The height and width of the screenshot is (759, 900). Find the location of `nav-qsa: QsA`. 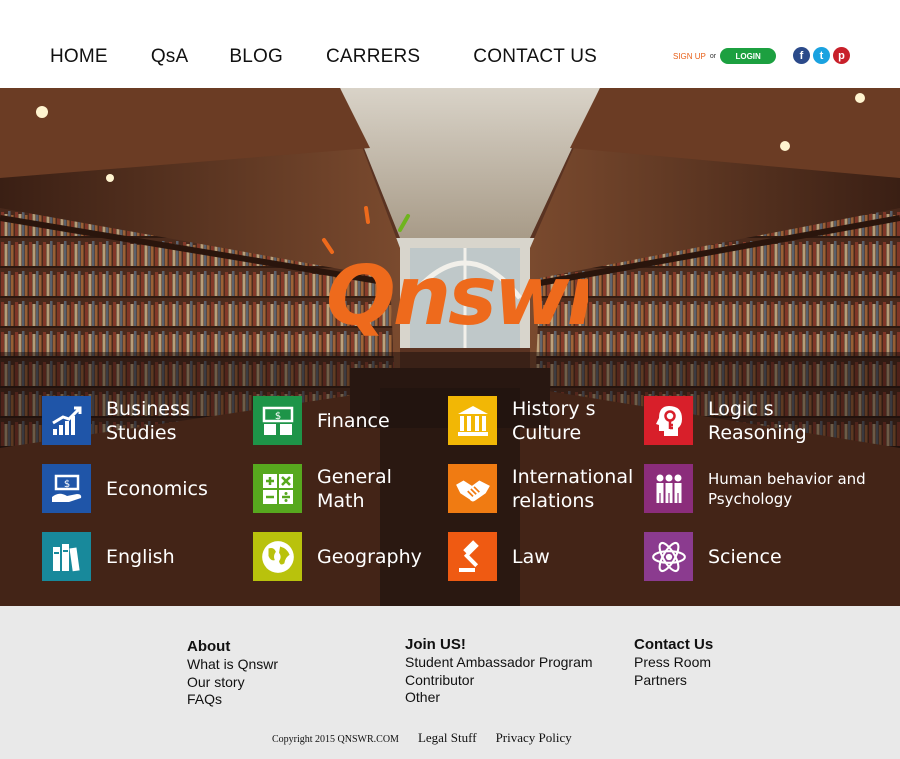

nav-qsa: QsA is located at coordinates (170, 57).